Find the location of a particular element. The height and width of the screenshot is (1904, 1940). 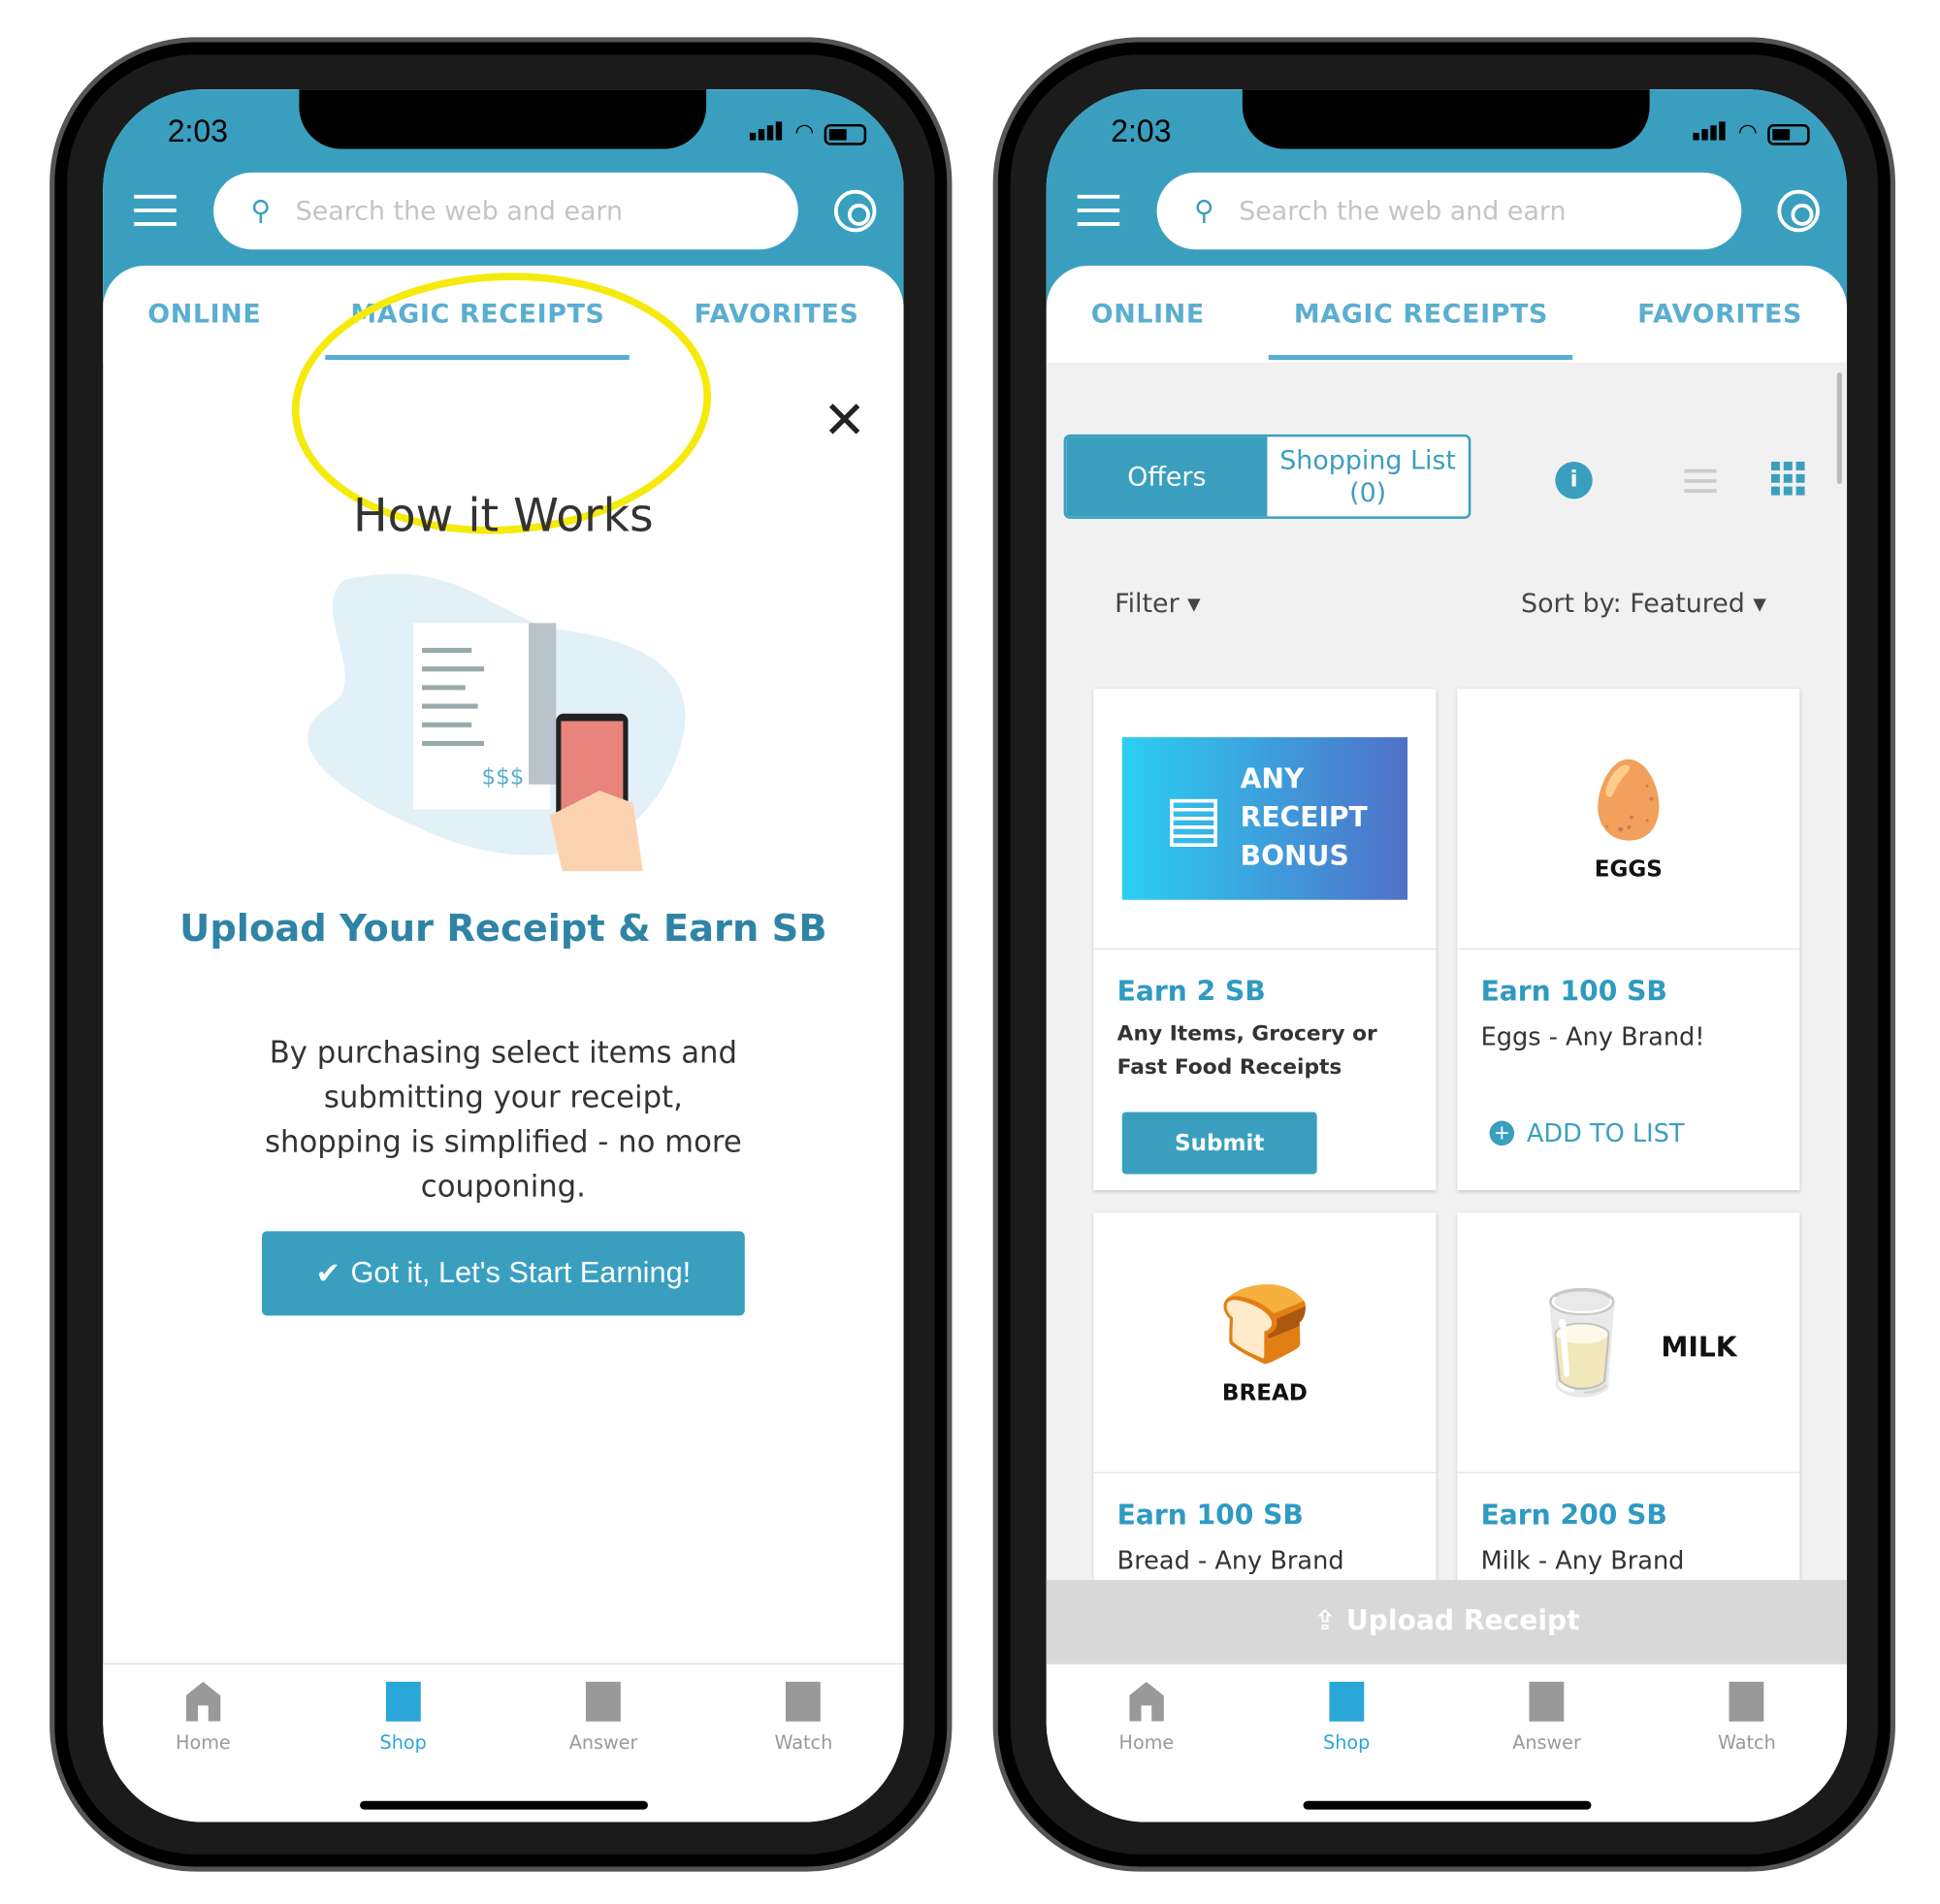

scrollbar is located at coordinates (1839, 428).